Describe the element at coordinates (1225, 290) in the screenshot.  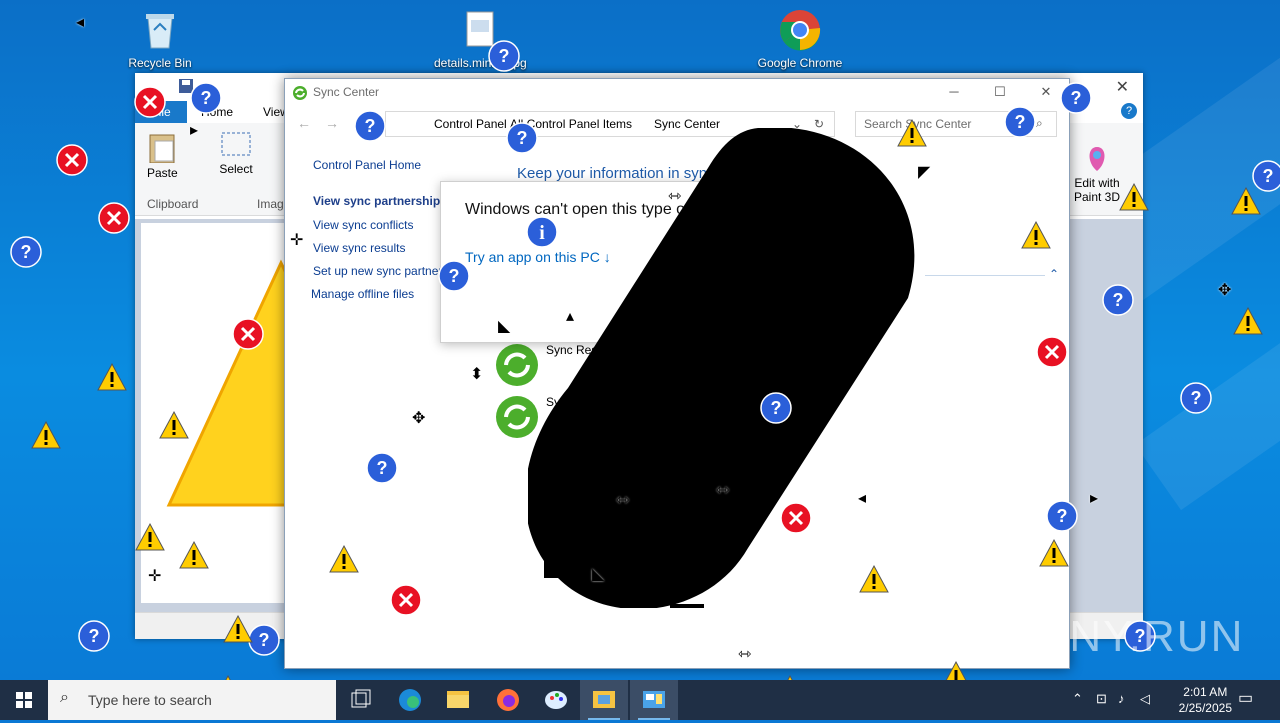
I see `cursor-artifact-icon: ✥` at that location.